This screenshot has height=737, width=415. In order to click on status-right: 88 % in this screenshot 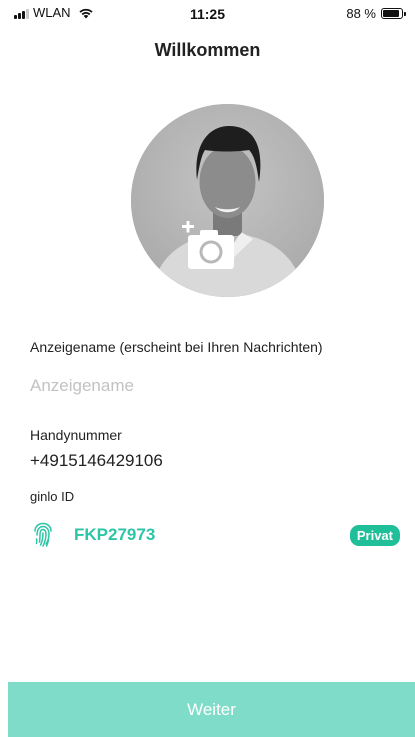, I will do `click(376, 13)`.